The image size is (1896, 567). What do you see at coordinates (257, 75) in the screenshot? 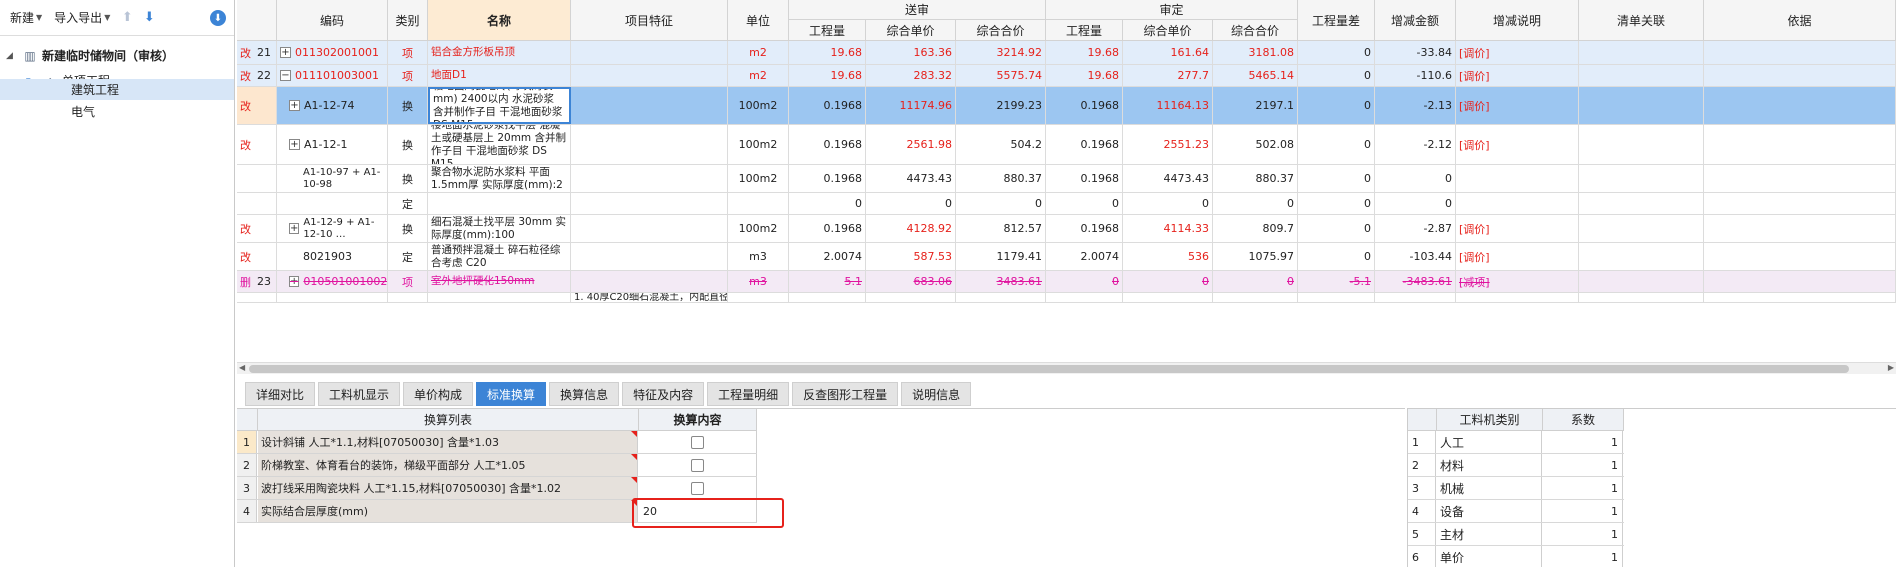
I see `row-header: 改 22` at bounding box center [257, 75].